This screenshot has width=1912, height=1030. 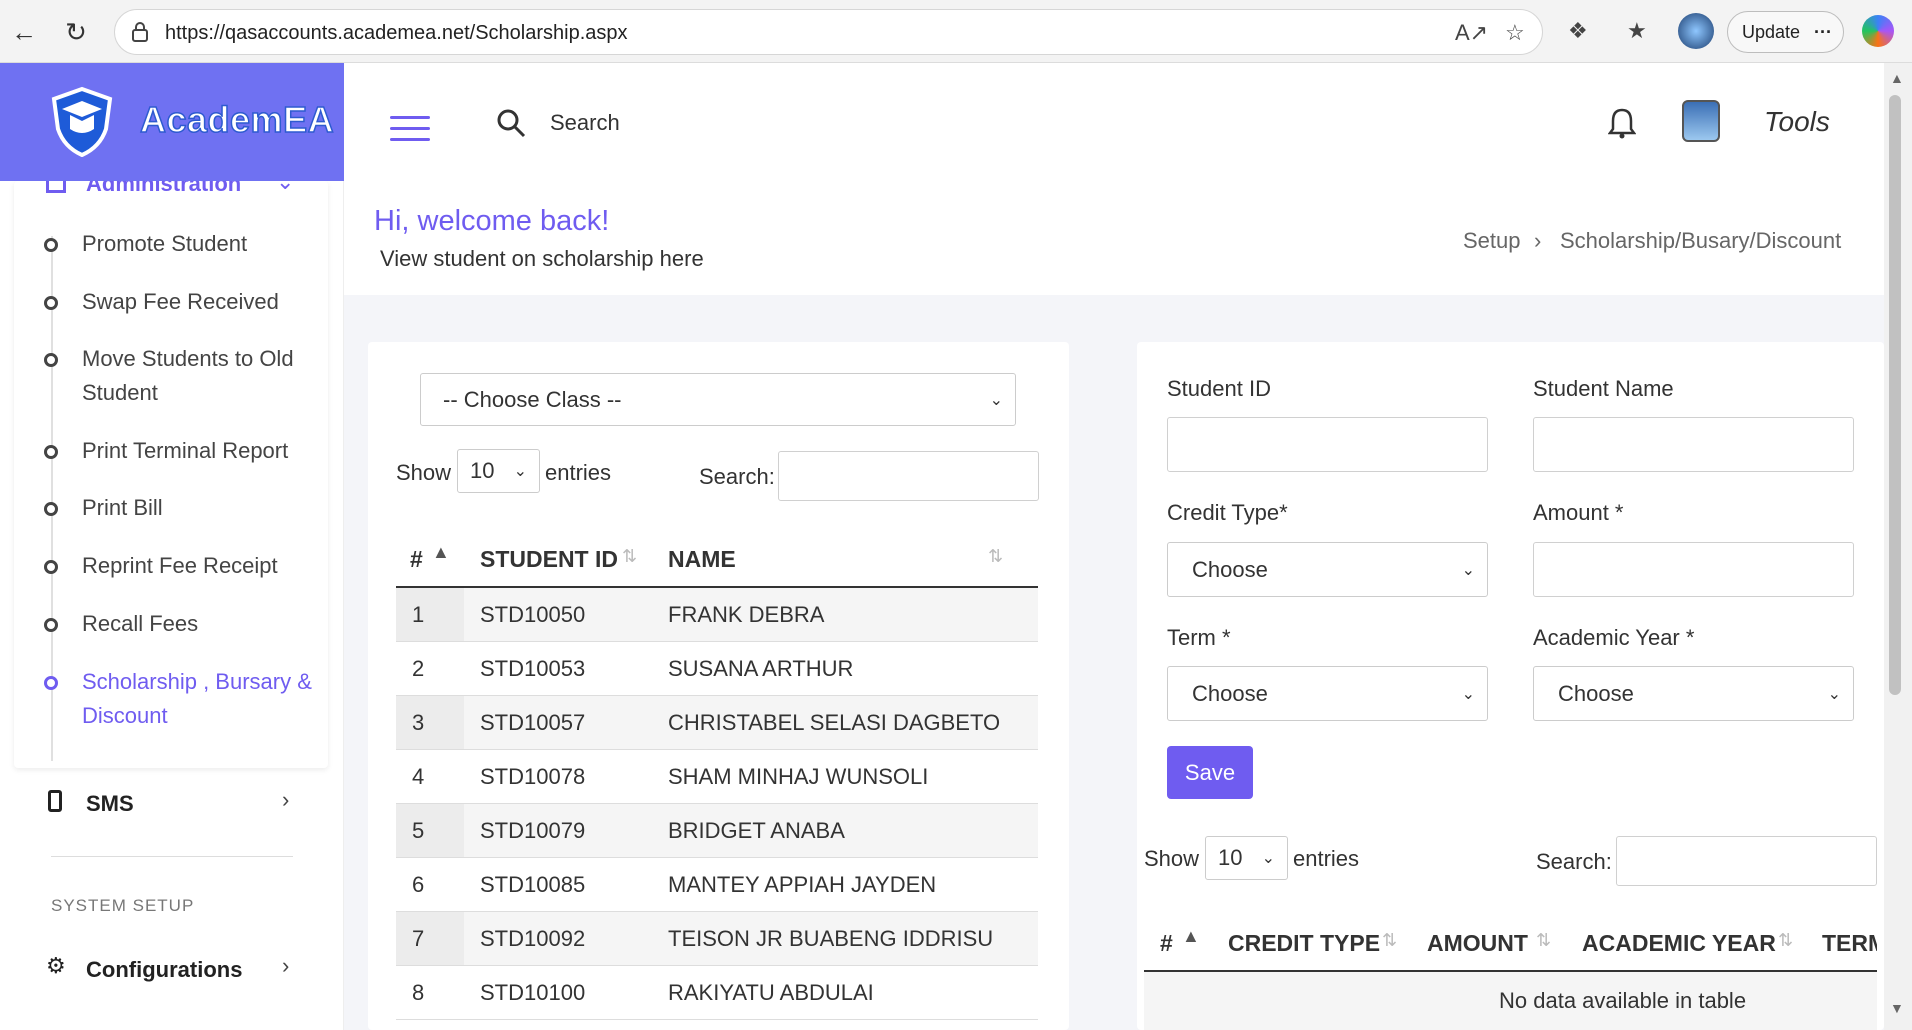 What do you see at coordinates (533, 830) in the screenshot?
I see `row-student-id: STD10079` at bounding box center [533, 830].